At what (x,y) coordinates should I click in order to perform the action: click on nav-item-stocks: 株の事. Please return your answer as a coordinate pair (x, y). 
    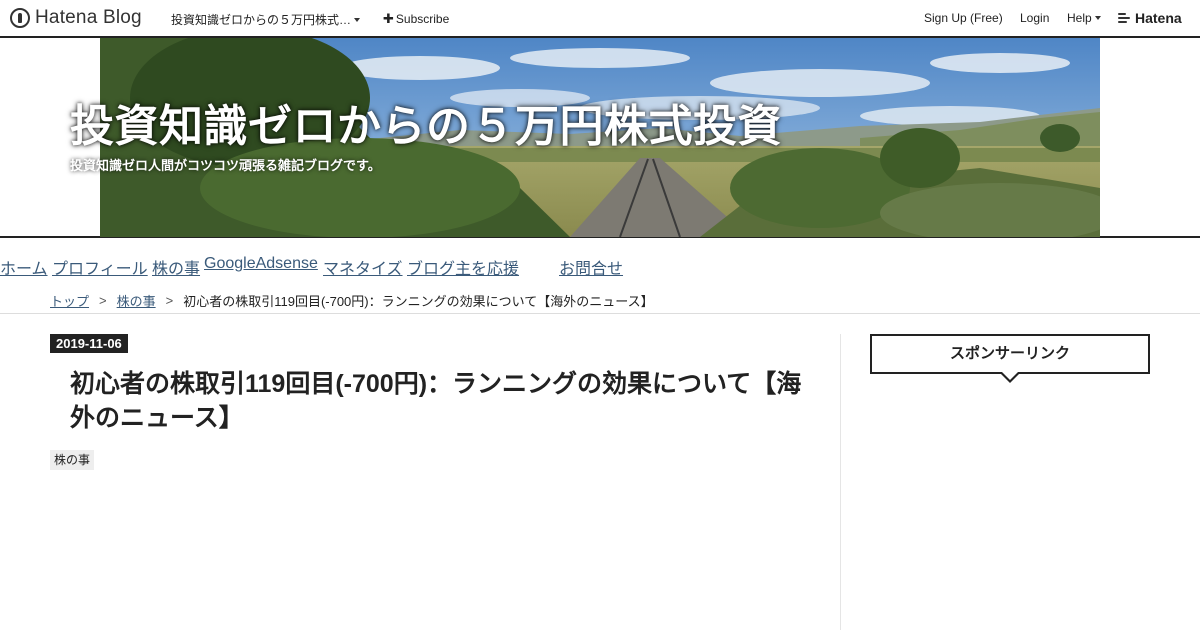
    Looking at the image, I should click on (176, 267).